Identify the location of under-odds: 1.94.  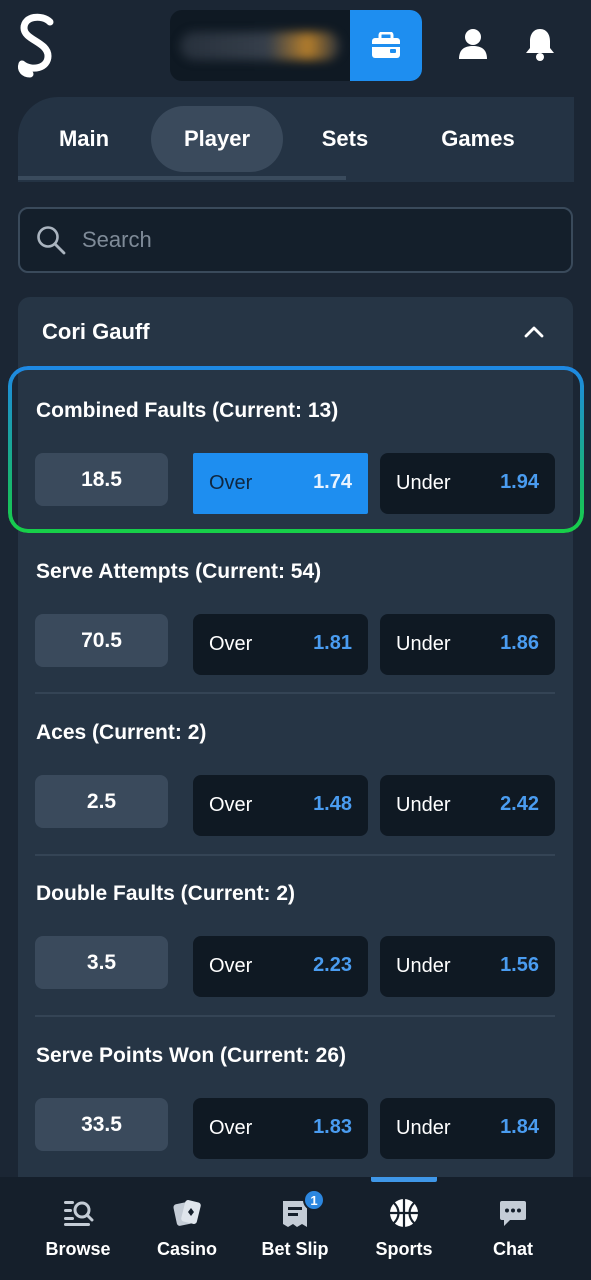
(519, 482).